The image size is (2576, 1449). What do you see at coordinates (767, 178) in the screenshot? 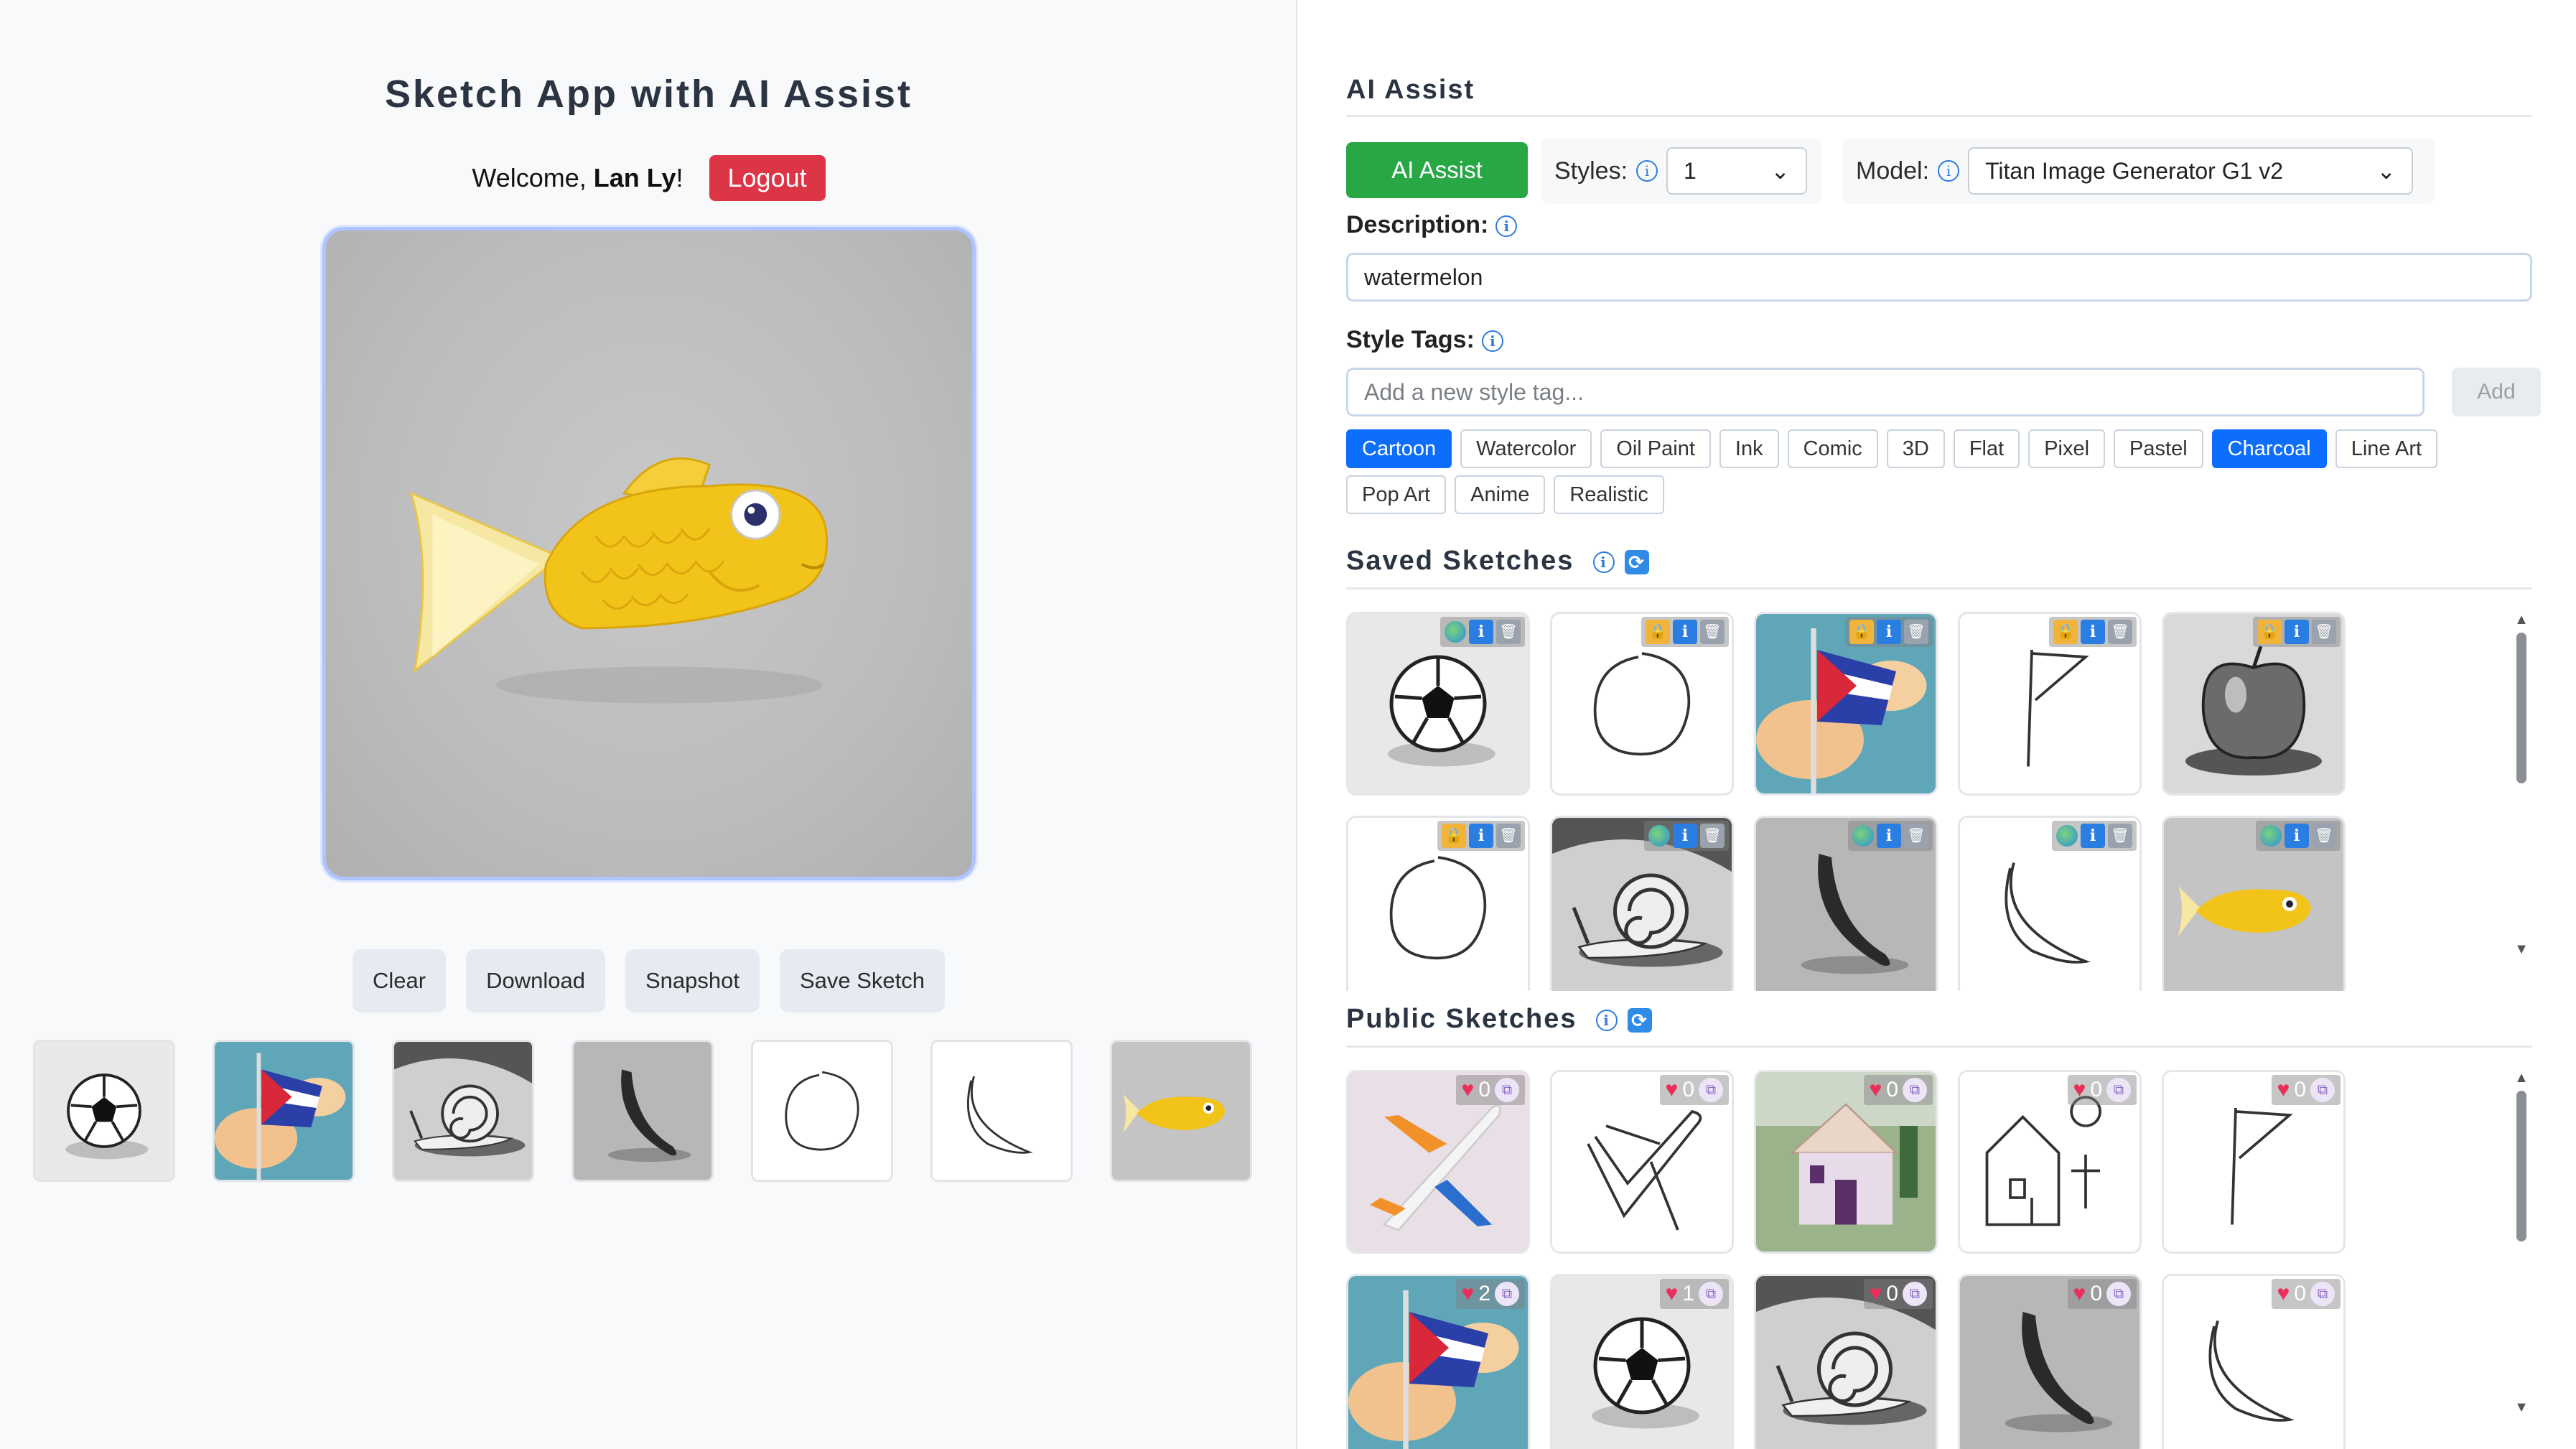
I see `logout-button: Logout` at bounding box center [767, 178].